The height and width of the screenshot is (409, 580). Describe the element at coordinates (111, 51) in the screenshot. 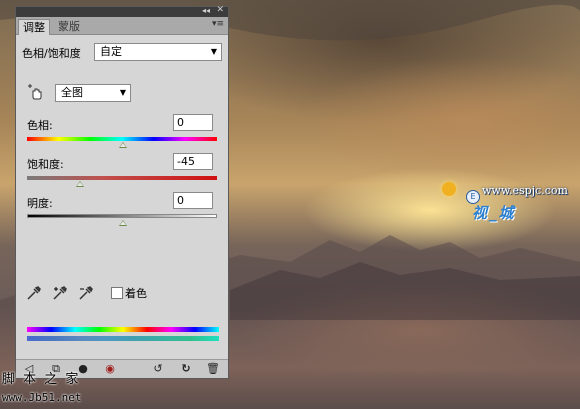

I see `preset-value: 自定` at that location.